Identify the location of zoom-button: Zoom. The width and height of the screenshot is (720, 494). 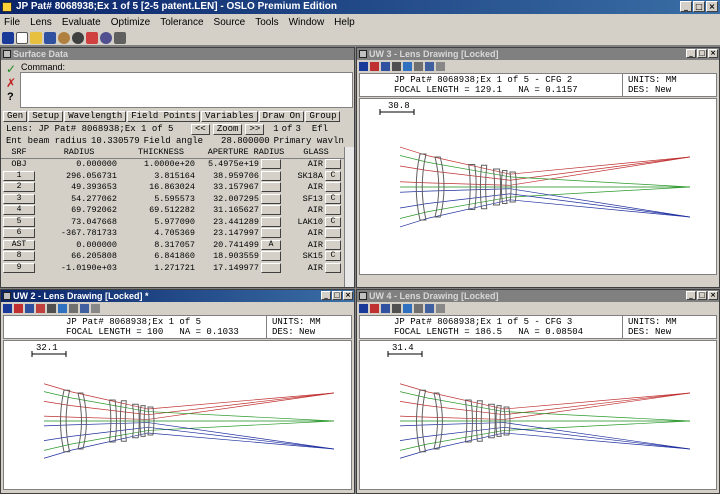
(227, 129).